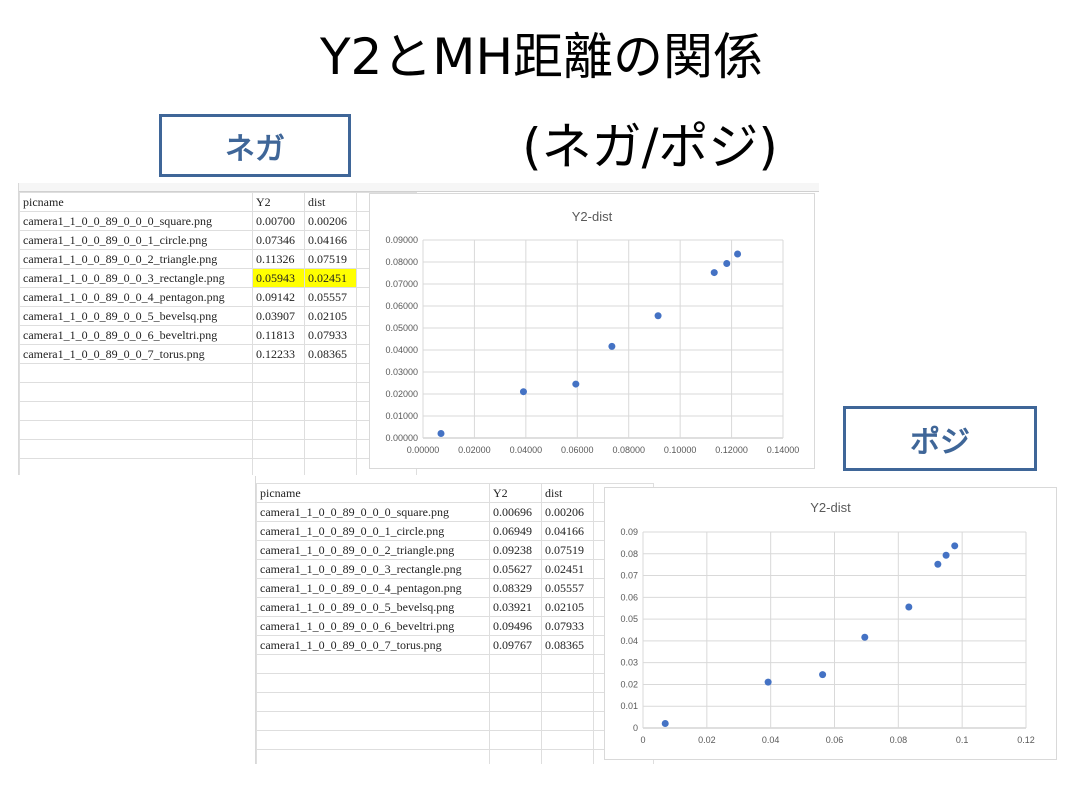  What do you see at coordinates (940, 442) in the screenshot?
I see `positive-label: ポジ` at bounding box center [940, 442].